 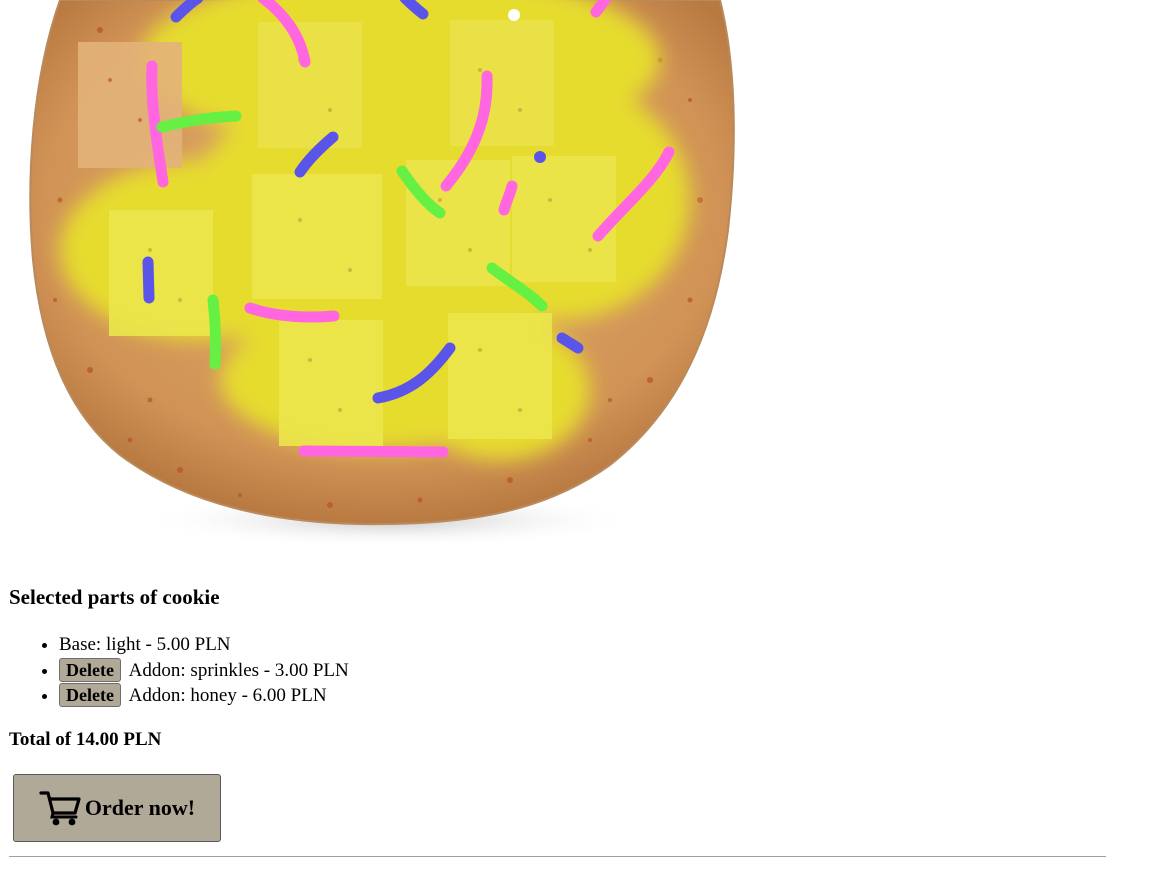 I want to click on selected-parts-heading: Selected parts of cookie, so click(x=114, y=597).